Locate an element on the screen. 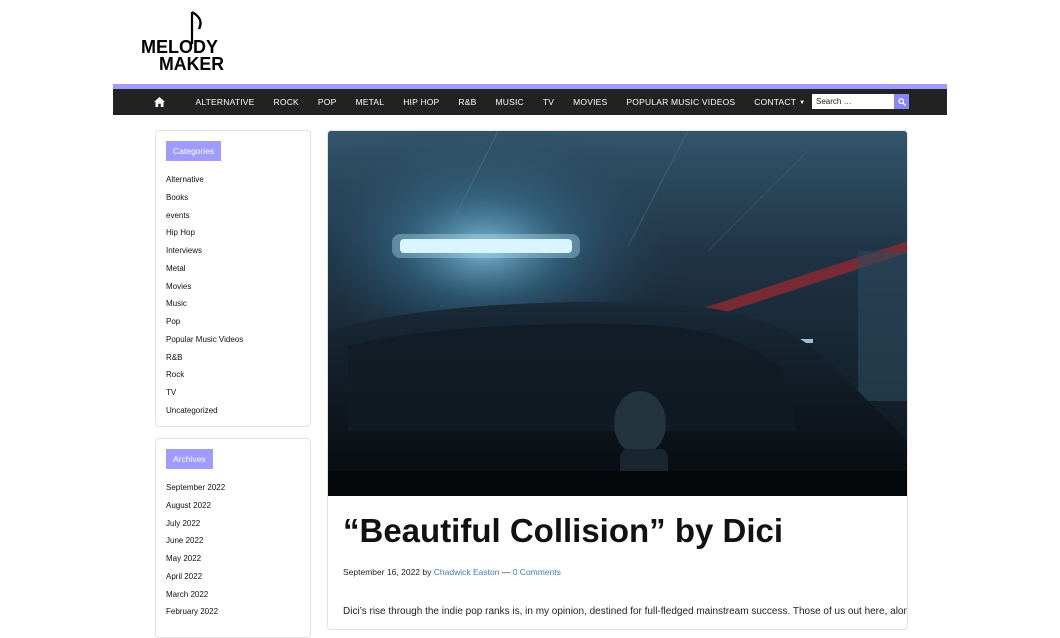 This screenshot has height=638, width=1060. archive-link: June 2022 is located at coordinates (195, 541).